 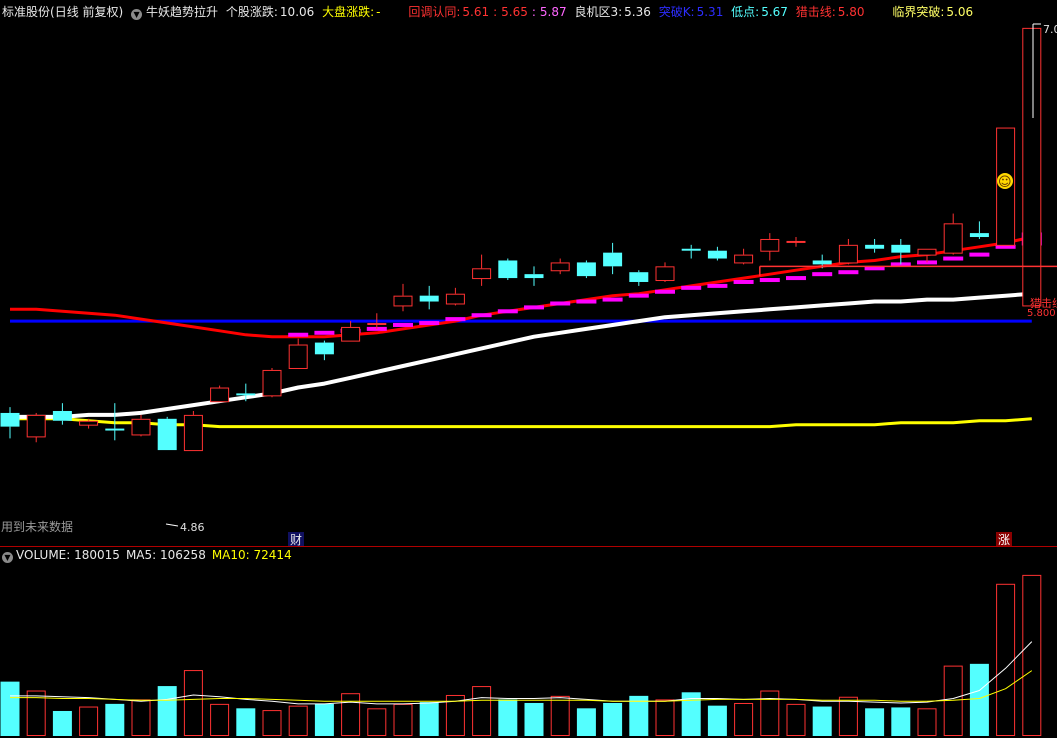 What do you see at coordinates (172, 525) in the screenshot?
I see `min-price-pointer` at bounding box center [172, 525].